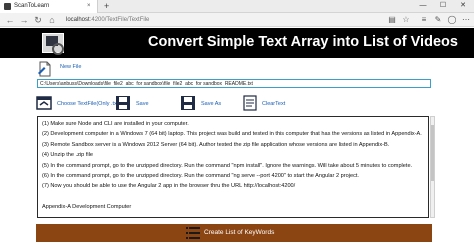 The image size is (474, 246). I want to click on create-keywords-button: Create List of KeyWords, so click(234, 233).